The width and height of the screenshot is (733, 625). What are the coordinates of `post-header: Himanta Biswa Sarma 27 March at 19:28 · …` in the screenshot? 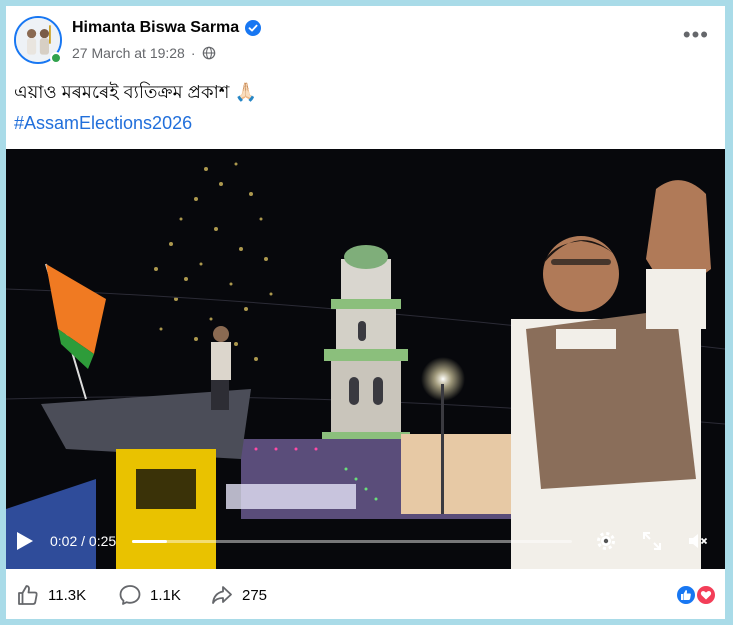 It's located at (365, 39).